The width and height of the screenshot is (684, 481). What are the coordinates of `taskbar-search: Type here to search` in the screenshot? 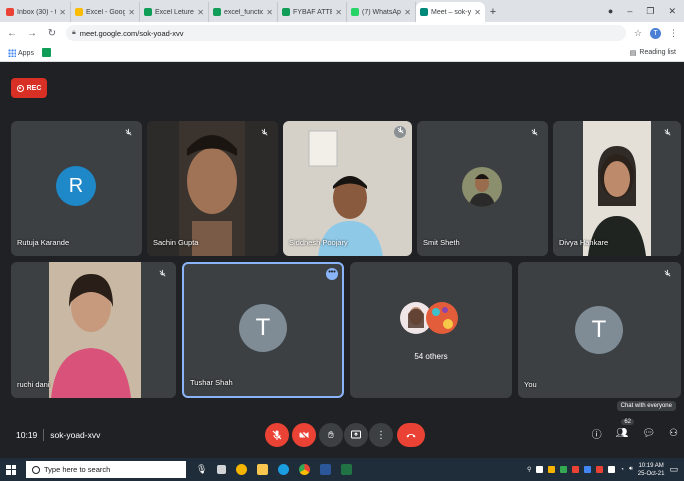 It's located at (106, 469).